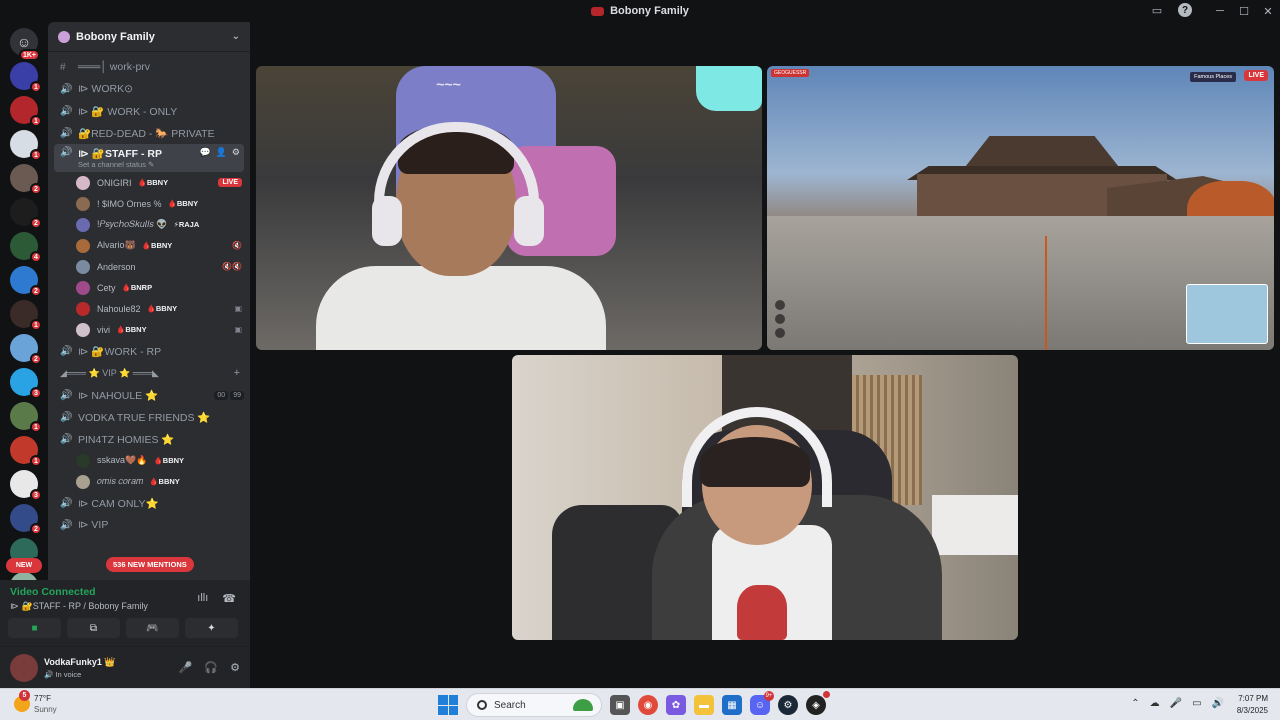  I want to click on chevron-down-icon: ⌄, so click(235, 36).